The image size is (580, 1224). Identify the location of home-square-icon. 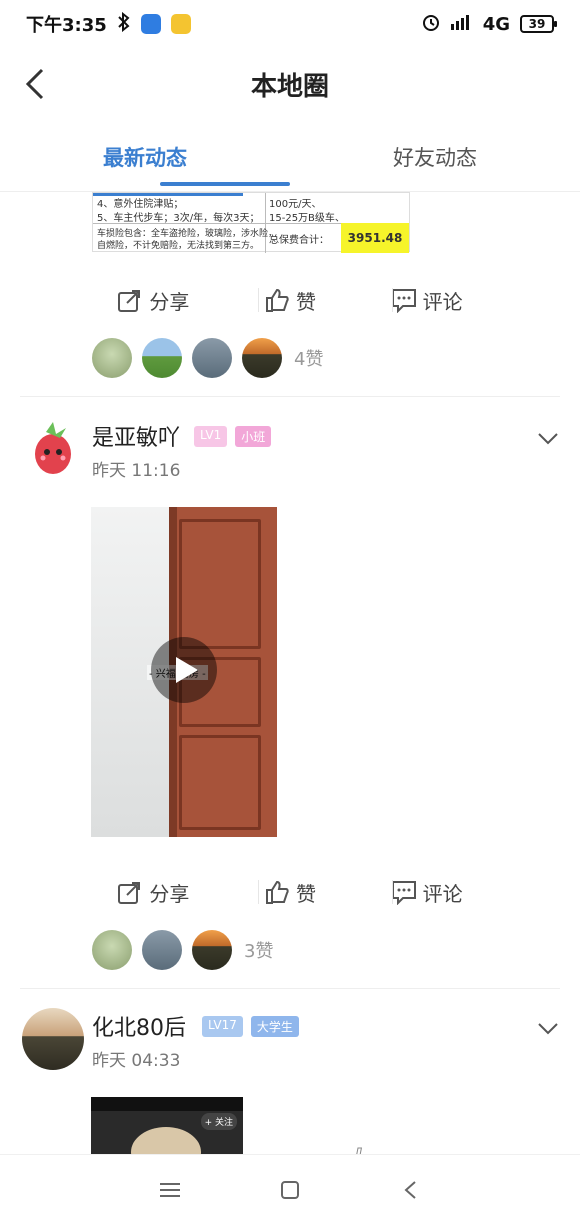
(290, 1189).